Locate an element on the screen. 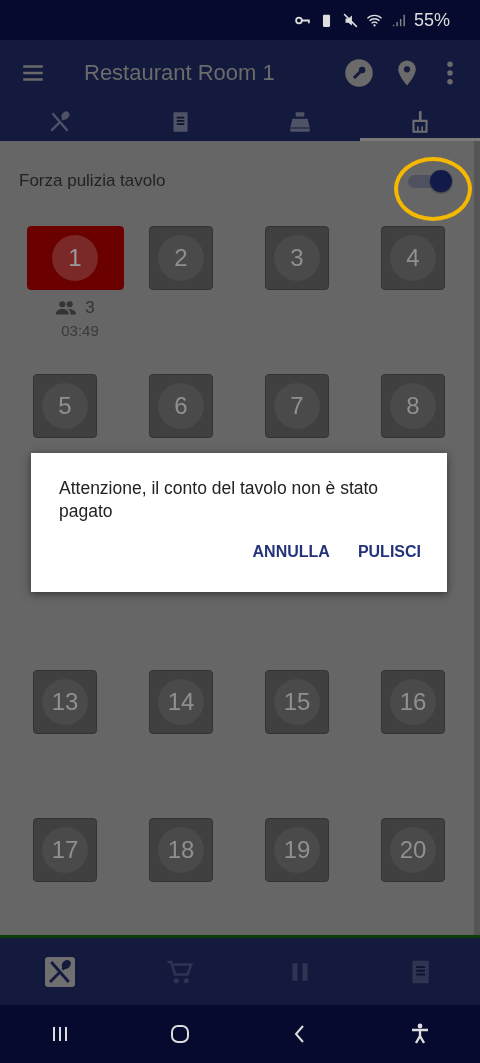 The height and width of the screenshot is (1063, 480). people-icon is located at coordinates (66, 308).